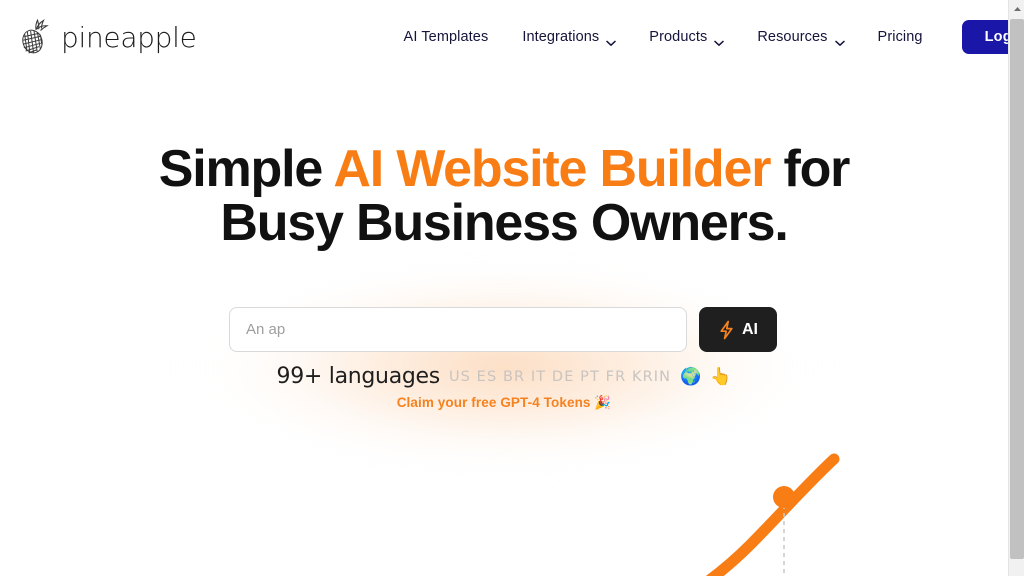 The width and height of the screenshot is (1024, 576). I want to click on pineapple-icon, so click(35, 37).